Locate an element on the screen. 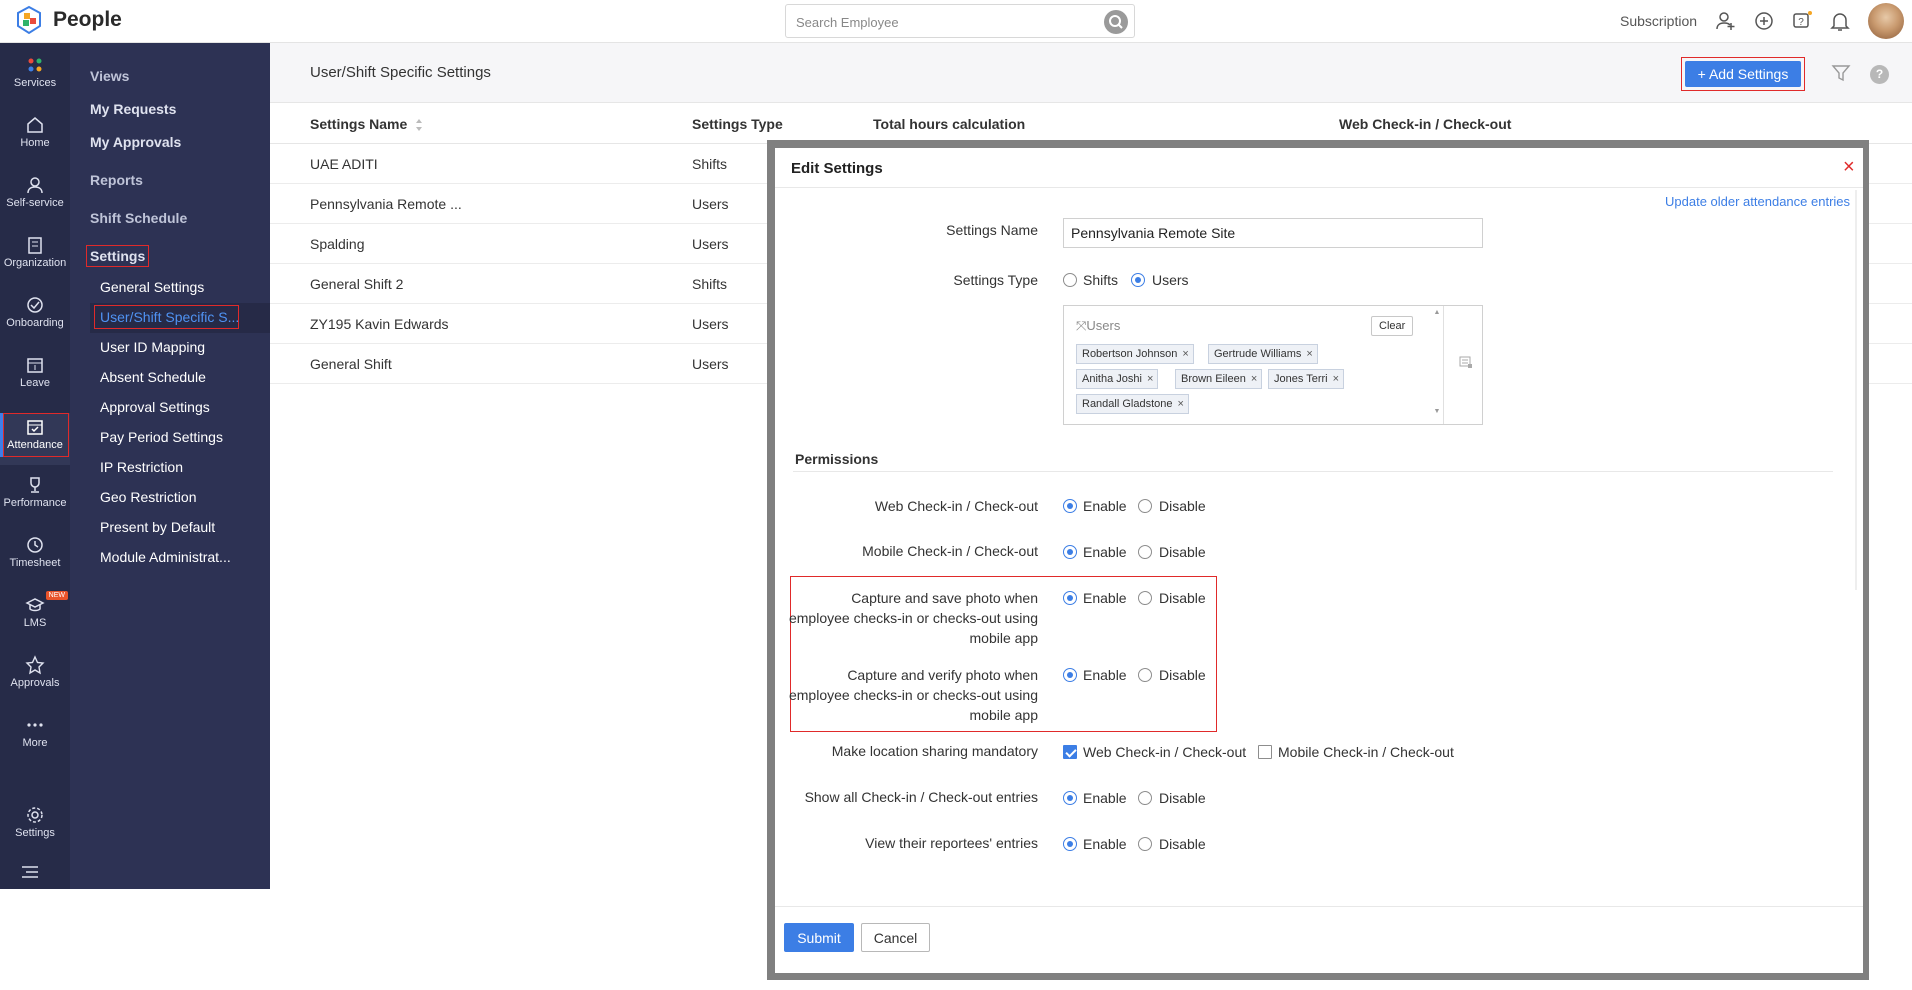 Image resolution: width=1912 pixels, height=990 pixels. subnav-approval-settings: Approval Settings is located at coordinates (155, 407).